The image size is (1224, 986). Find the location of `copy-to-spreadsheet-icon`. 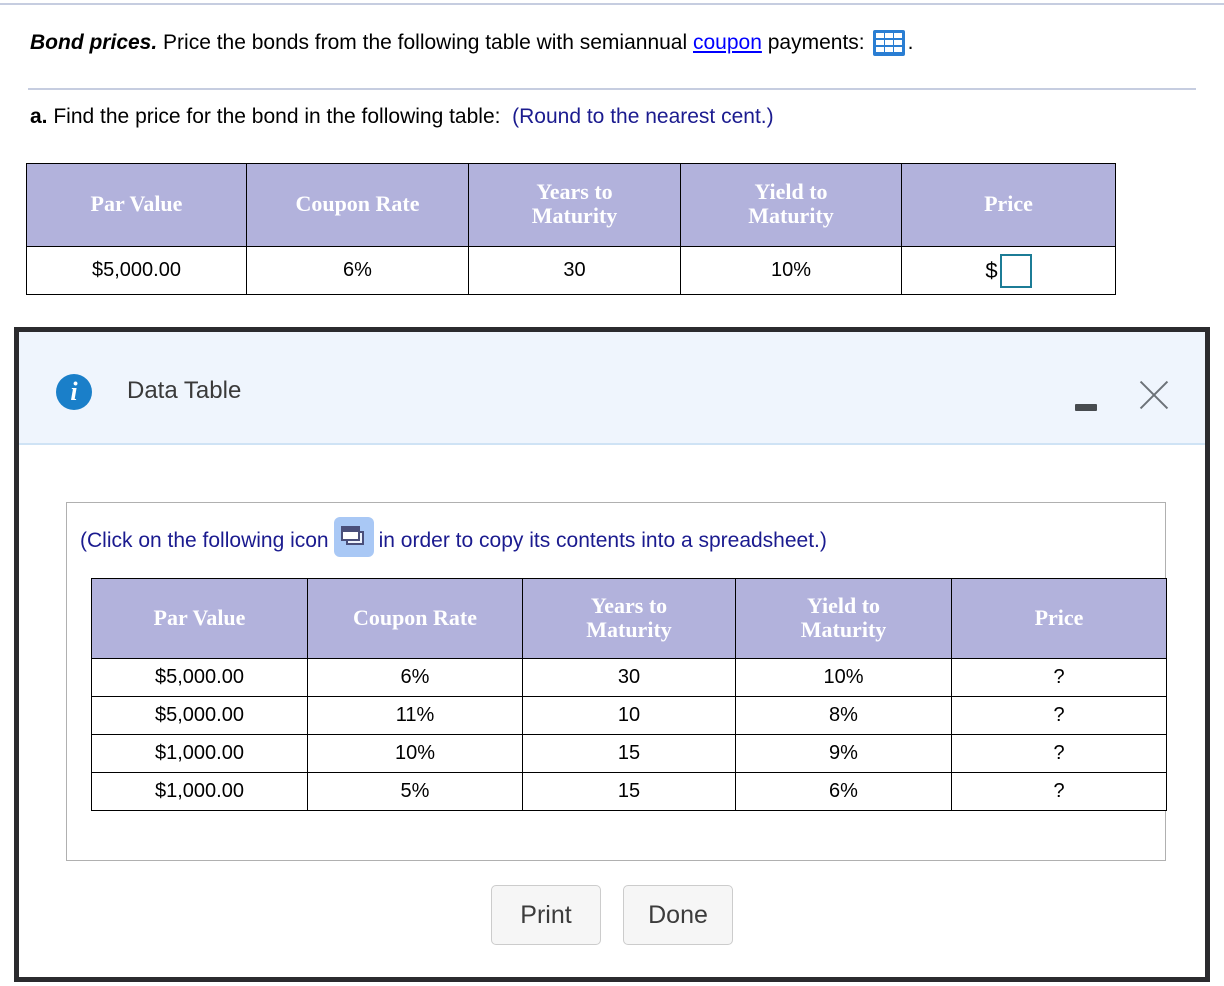

copy-to-spreadsheet-icon is located at coordinates (353, 537).